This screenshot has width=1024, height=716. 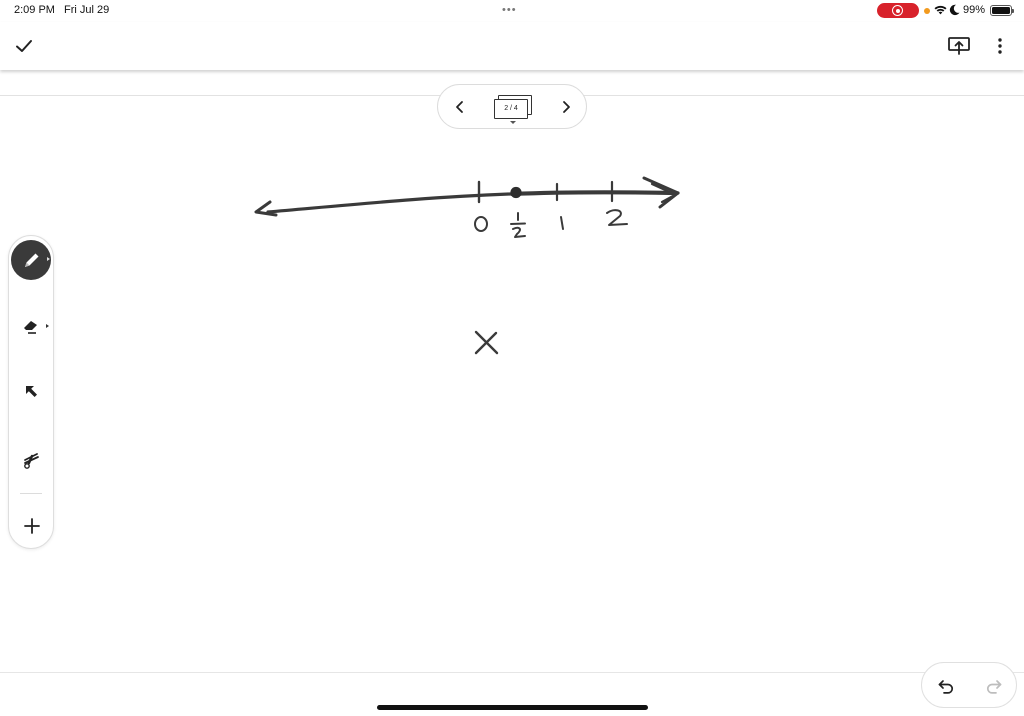 I want to click on home-indicator, so click(x=512, y=707).